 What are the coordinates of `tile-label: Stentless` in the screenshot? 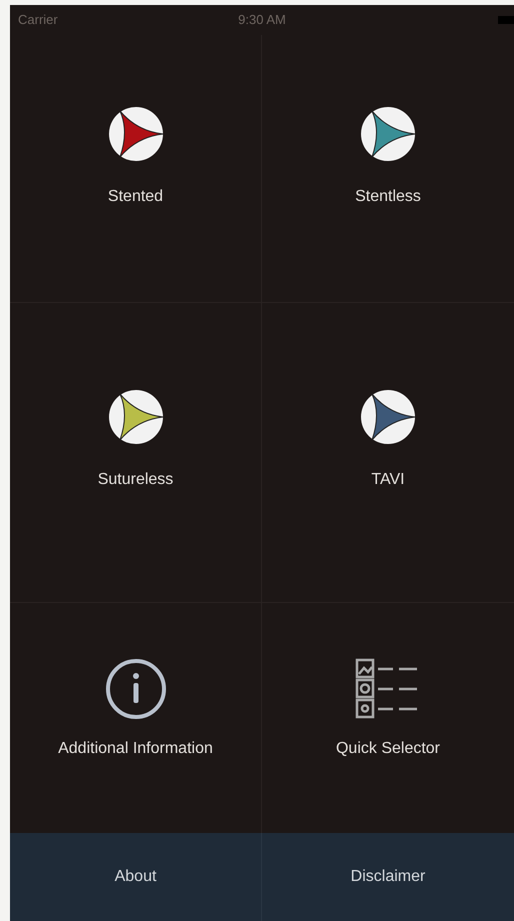 It's located at (388, 197).